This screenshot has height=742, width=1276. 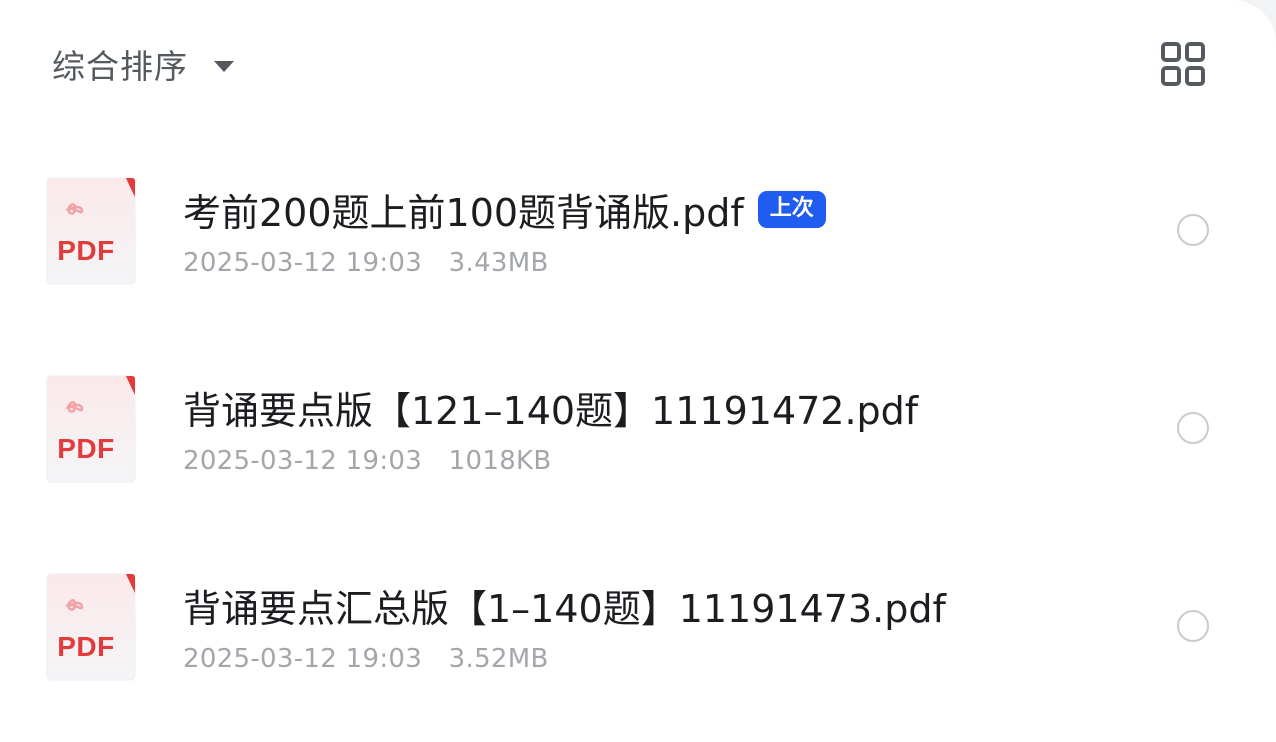 I want to click on last-opened-badge: 上次, so click(x=791, y=209).